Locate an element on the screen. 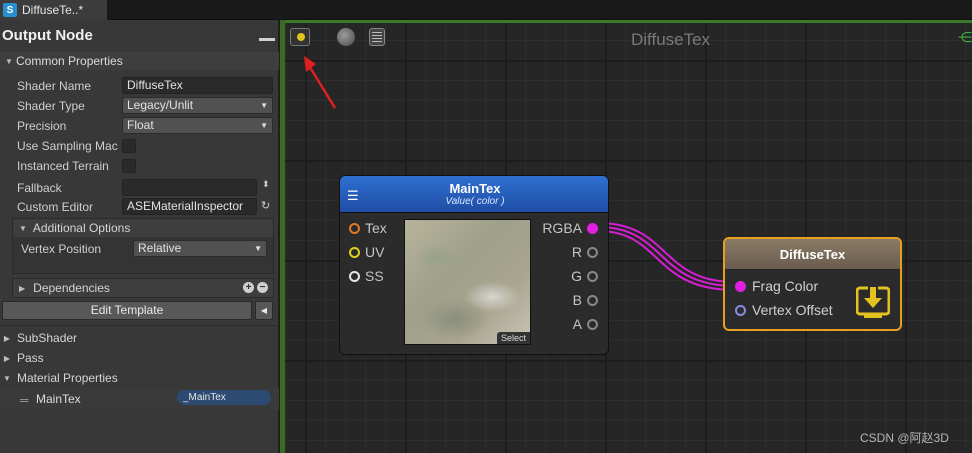 This screenshot has height=453, width=972. diffusetex-output-node: DiffuseTex Frag Color Vertex Offset is located at coordinates (812, 284).